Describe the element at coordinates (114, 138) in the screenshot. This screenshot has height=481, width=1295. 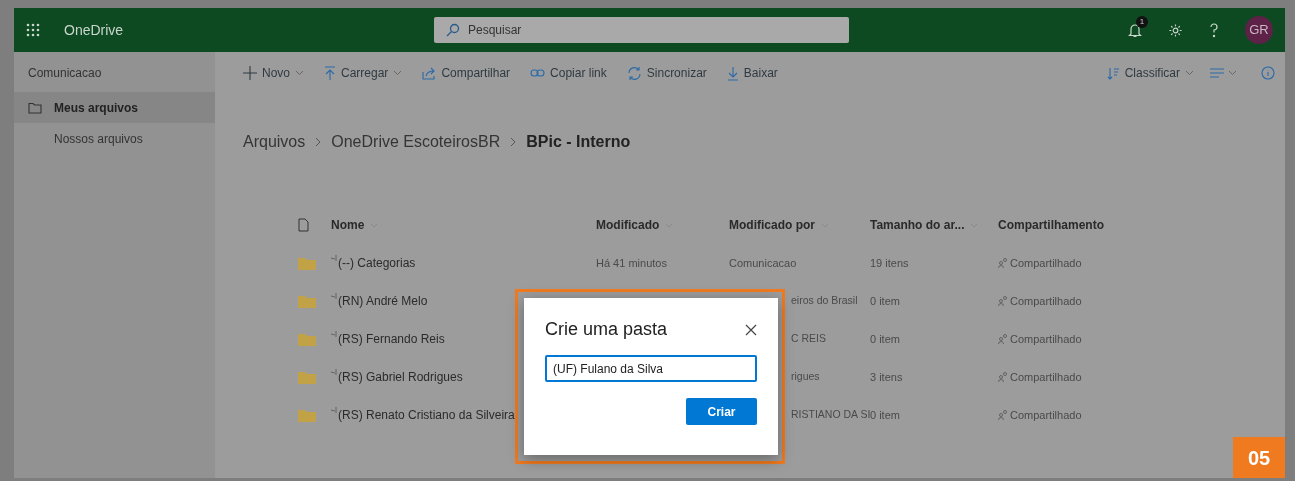
I see `sidebar-item: Nossos arquivos` at that location.